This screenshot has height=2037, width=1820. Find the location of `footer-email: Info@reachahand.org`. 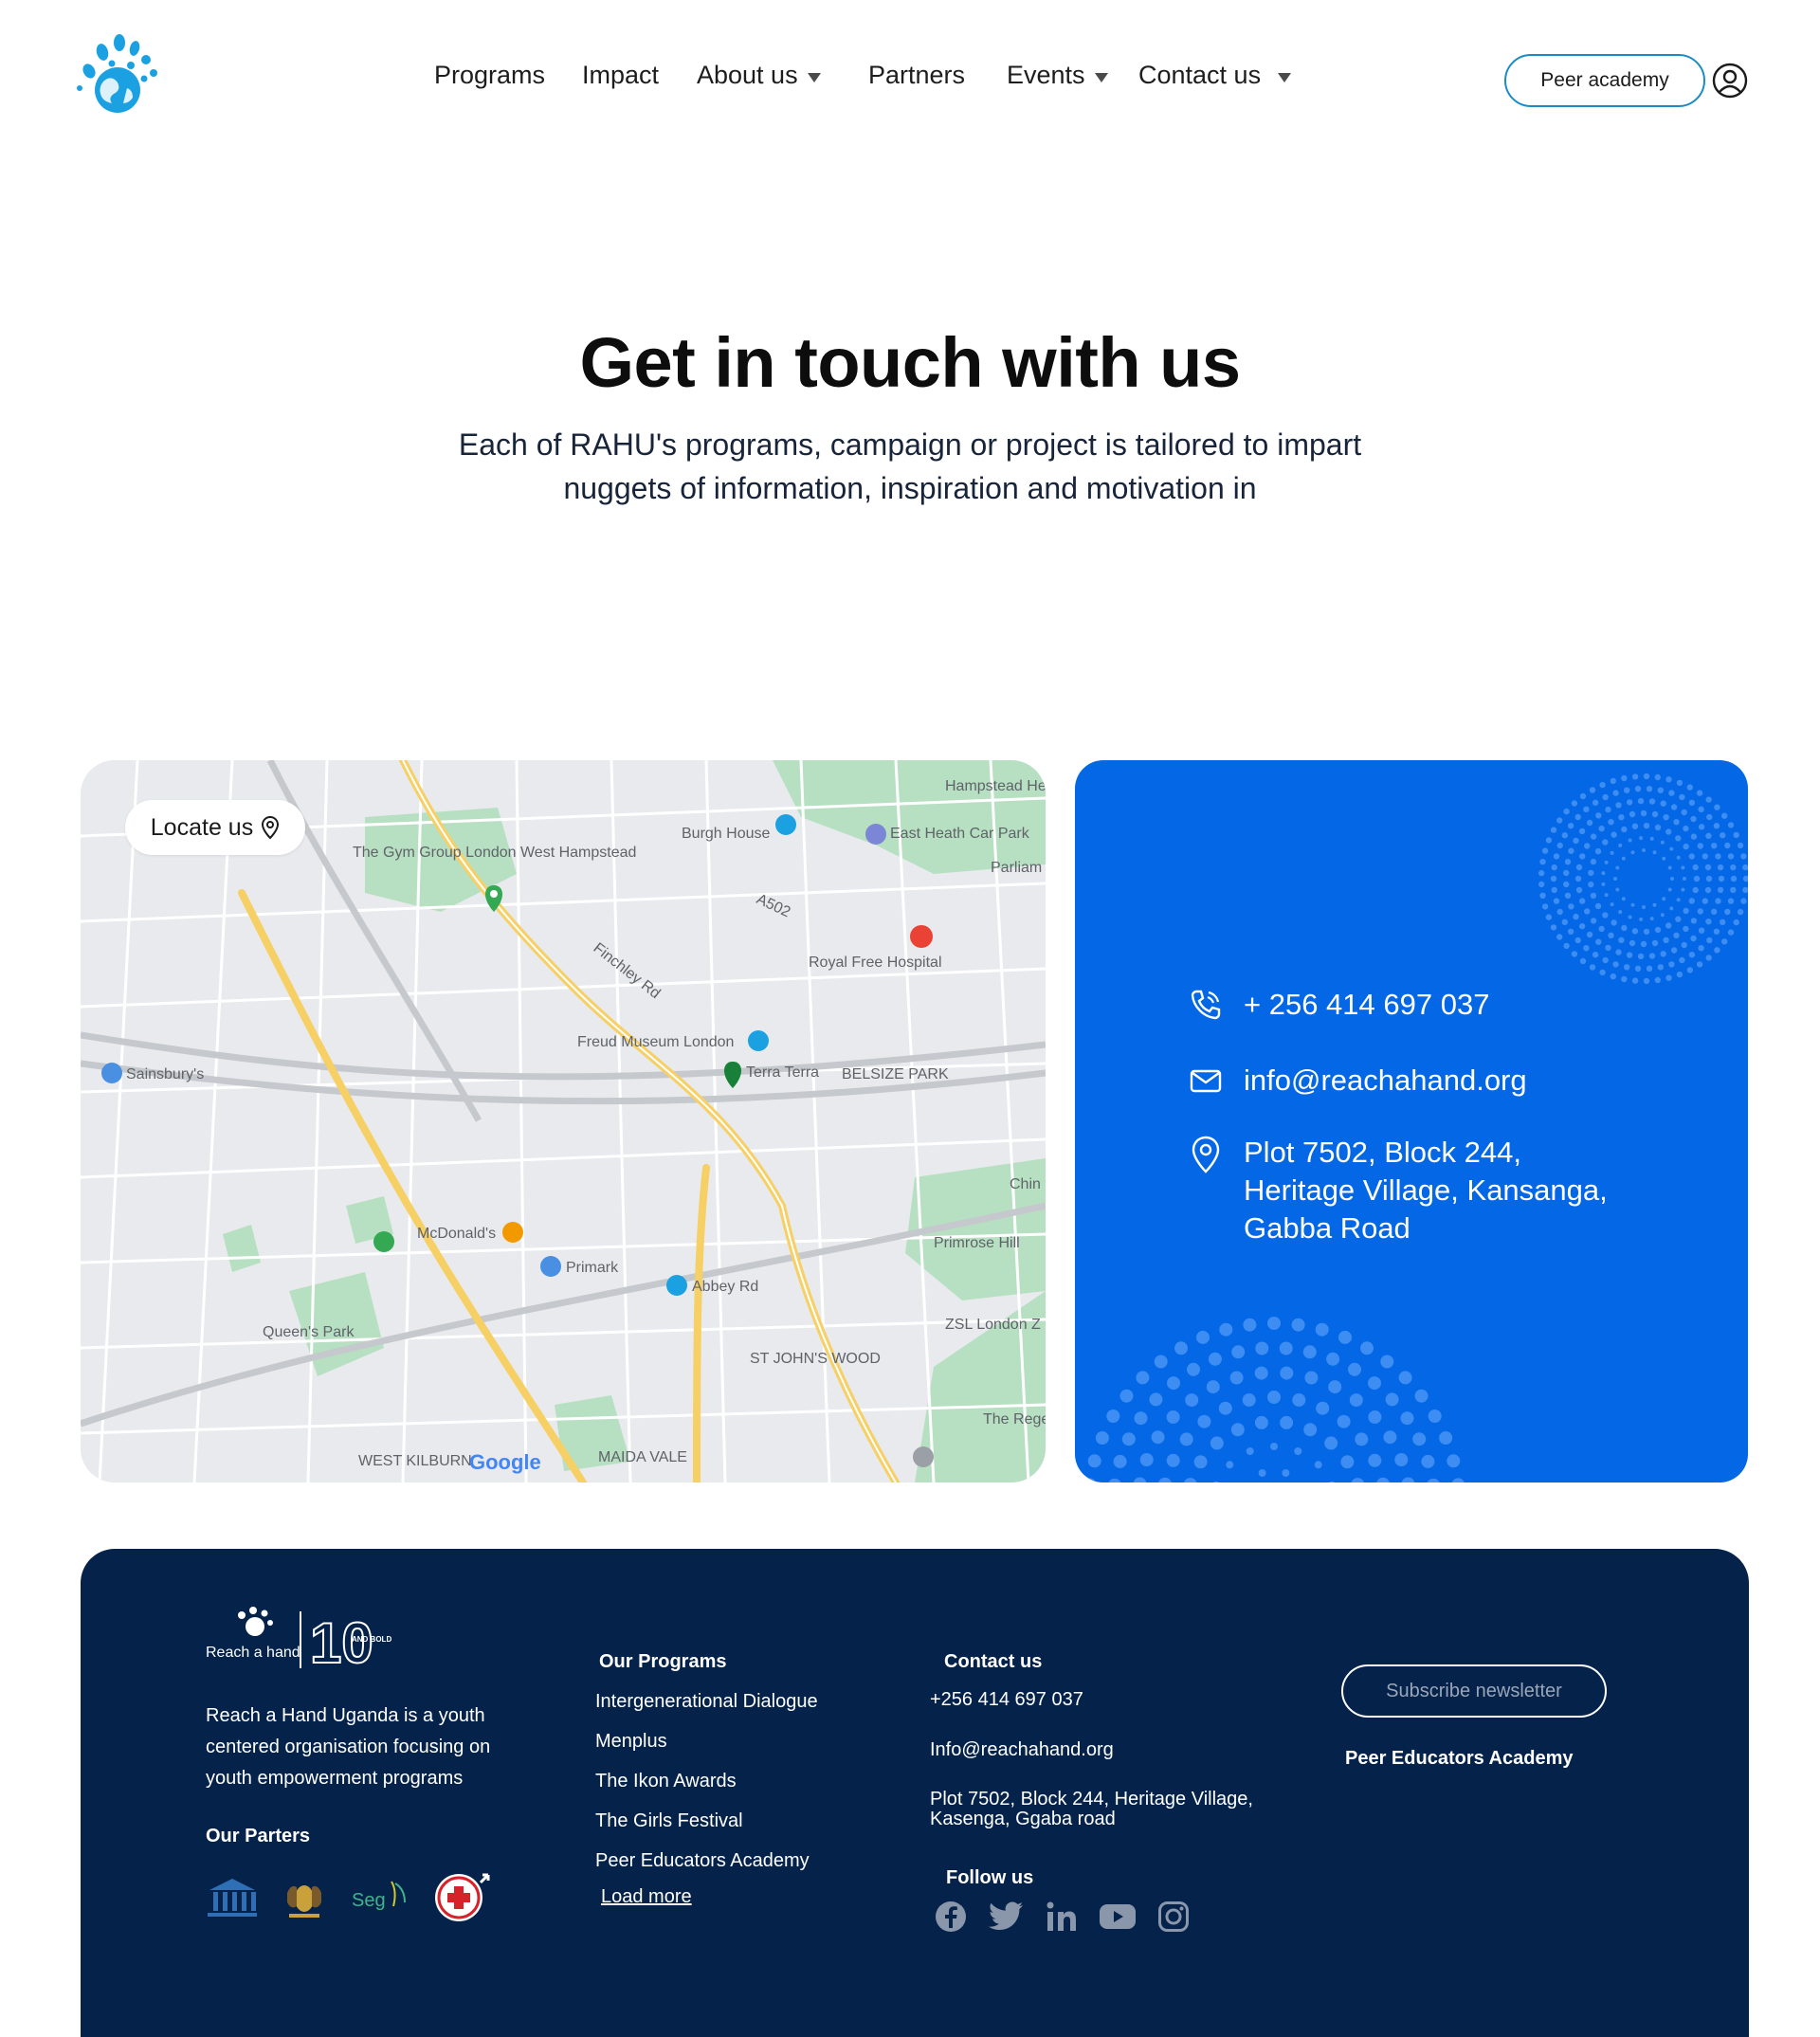

footer-email: Info@reachahand.org is located at coordinates (1022, 1750).